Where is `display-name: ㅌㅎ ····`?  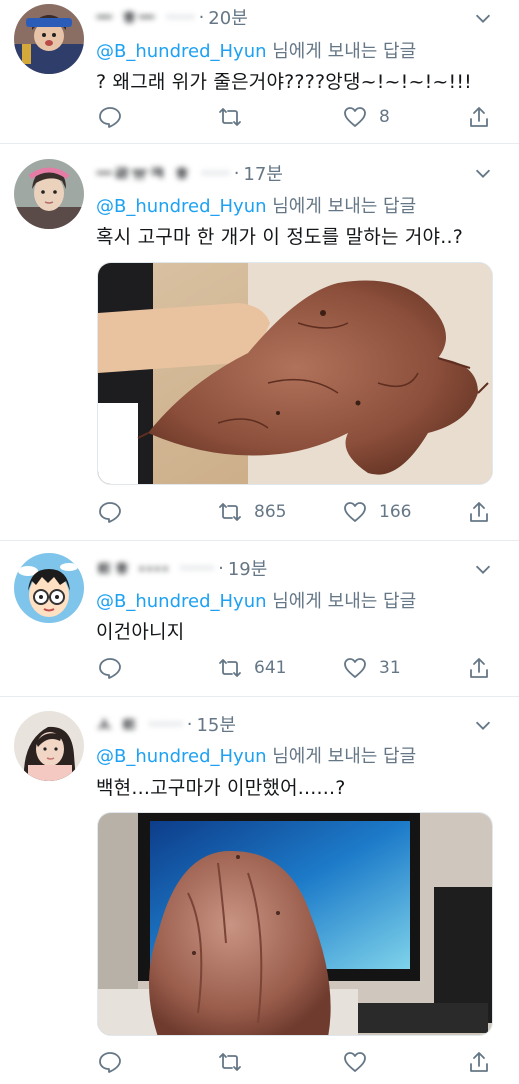
display-name: ㅌㅎ ···· is located at coordinates (133, 568).